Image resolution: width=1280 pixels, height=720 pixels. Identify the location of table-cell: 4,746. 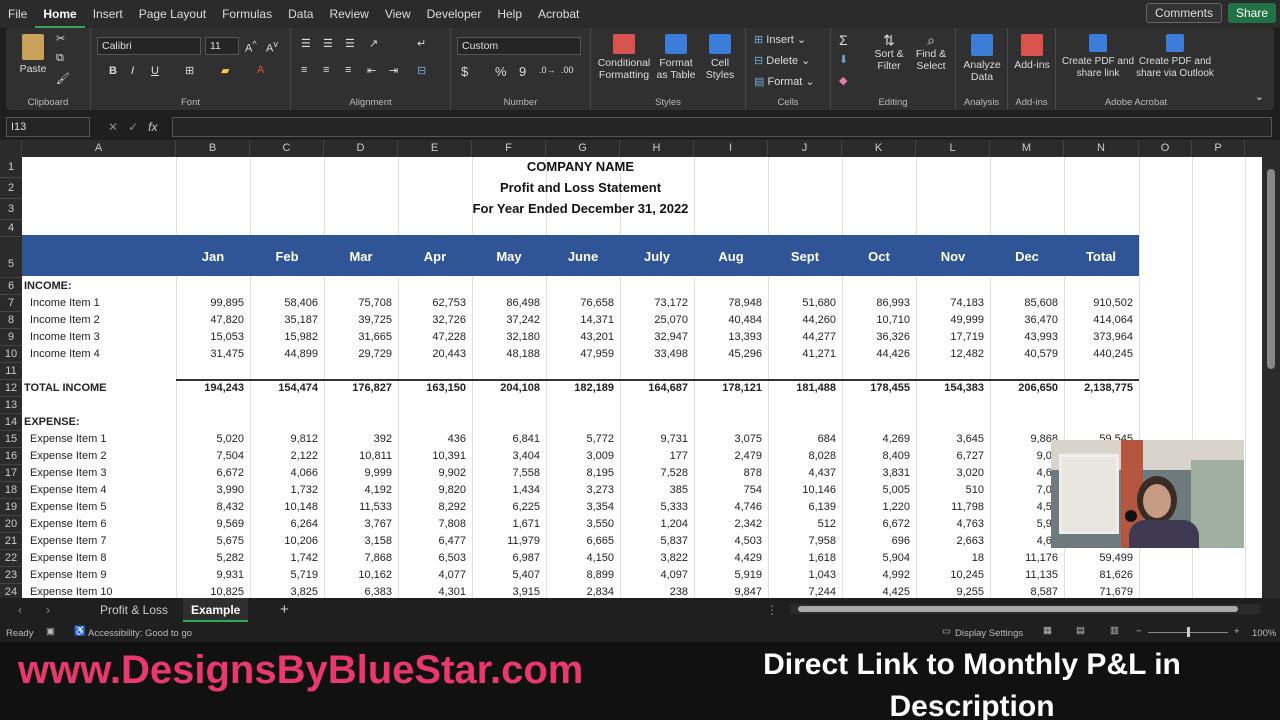
(748, 507).